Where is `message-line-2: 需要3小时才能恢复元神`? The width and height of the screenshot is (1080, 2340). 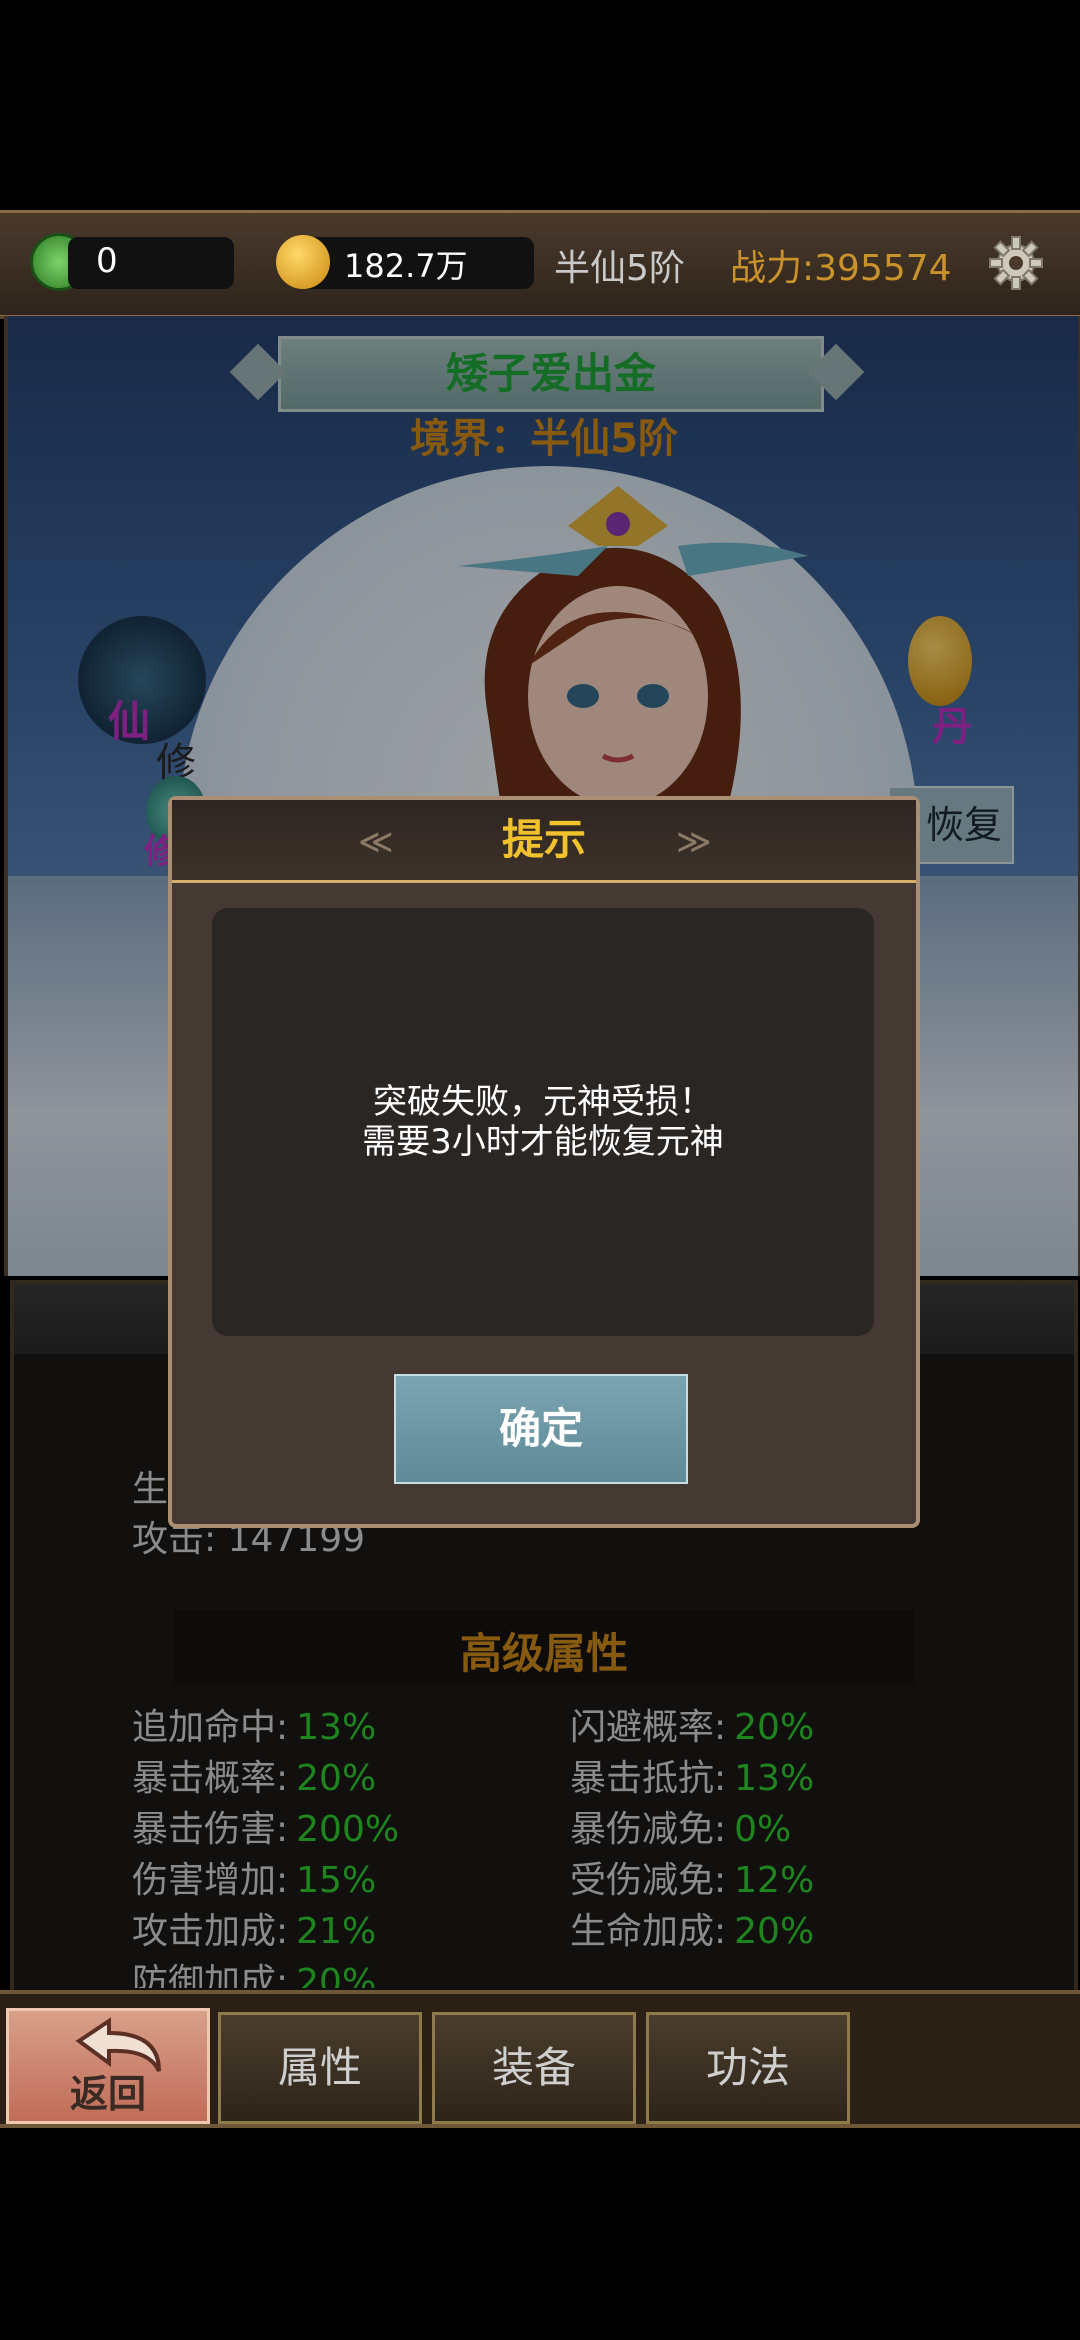
message-line-2: 需要3小时才能恢复元神 is located at coordinates (543, 1142).